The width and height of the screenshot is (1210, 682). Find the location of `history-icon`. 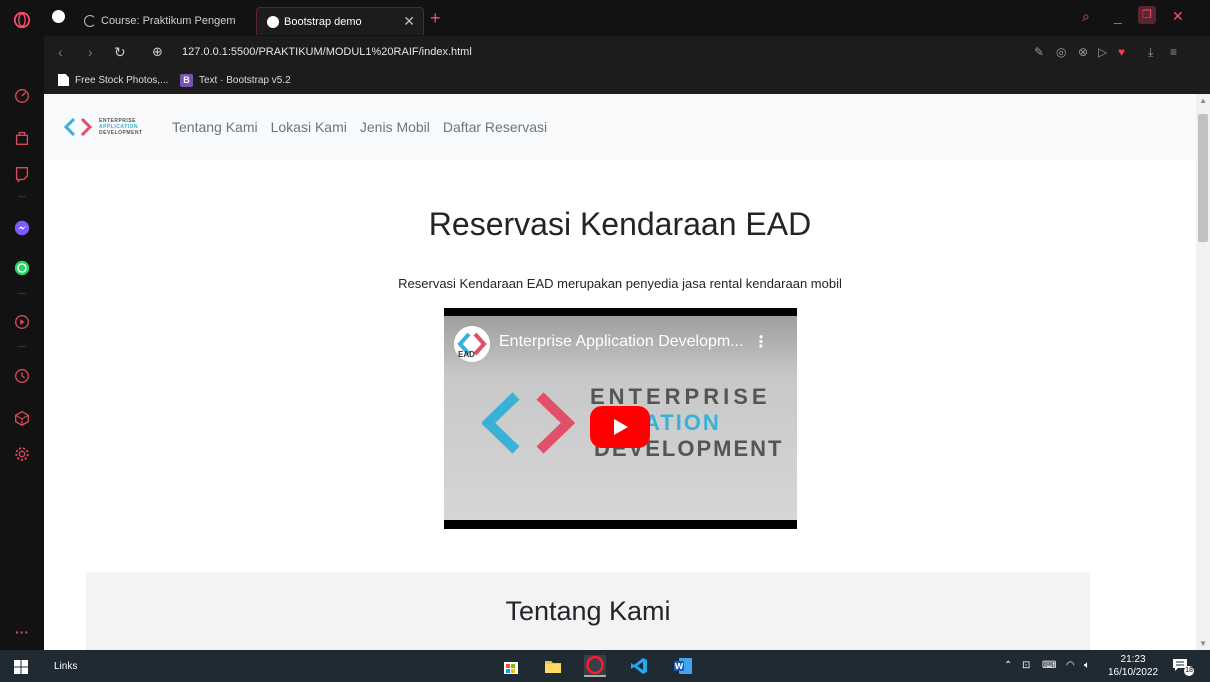

history-icon is located at coordinates (22, 376).